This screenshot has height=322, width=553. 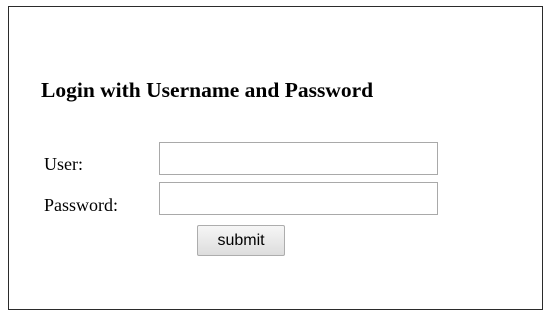 What do you see at coordinates (298, 198) in the screenshot?
I see `password-input` at bounding box center [298, 198].